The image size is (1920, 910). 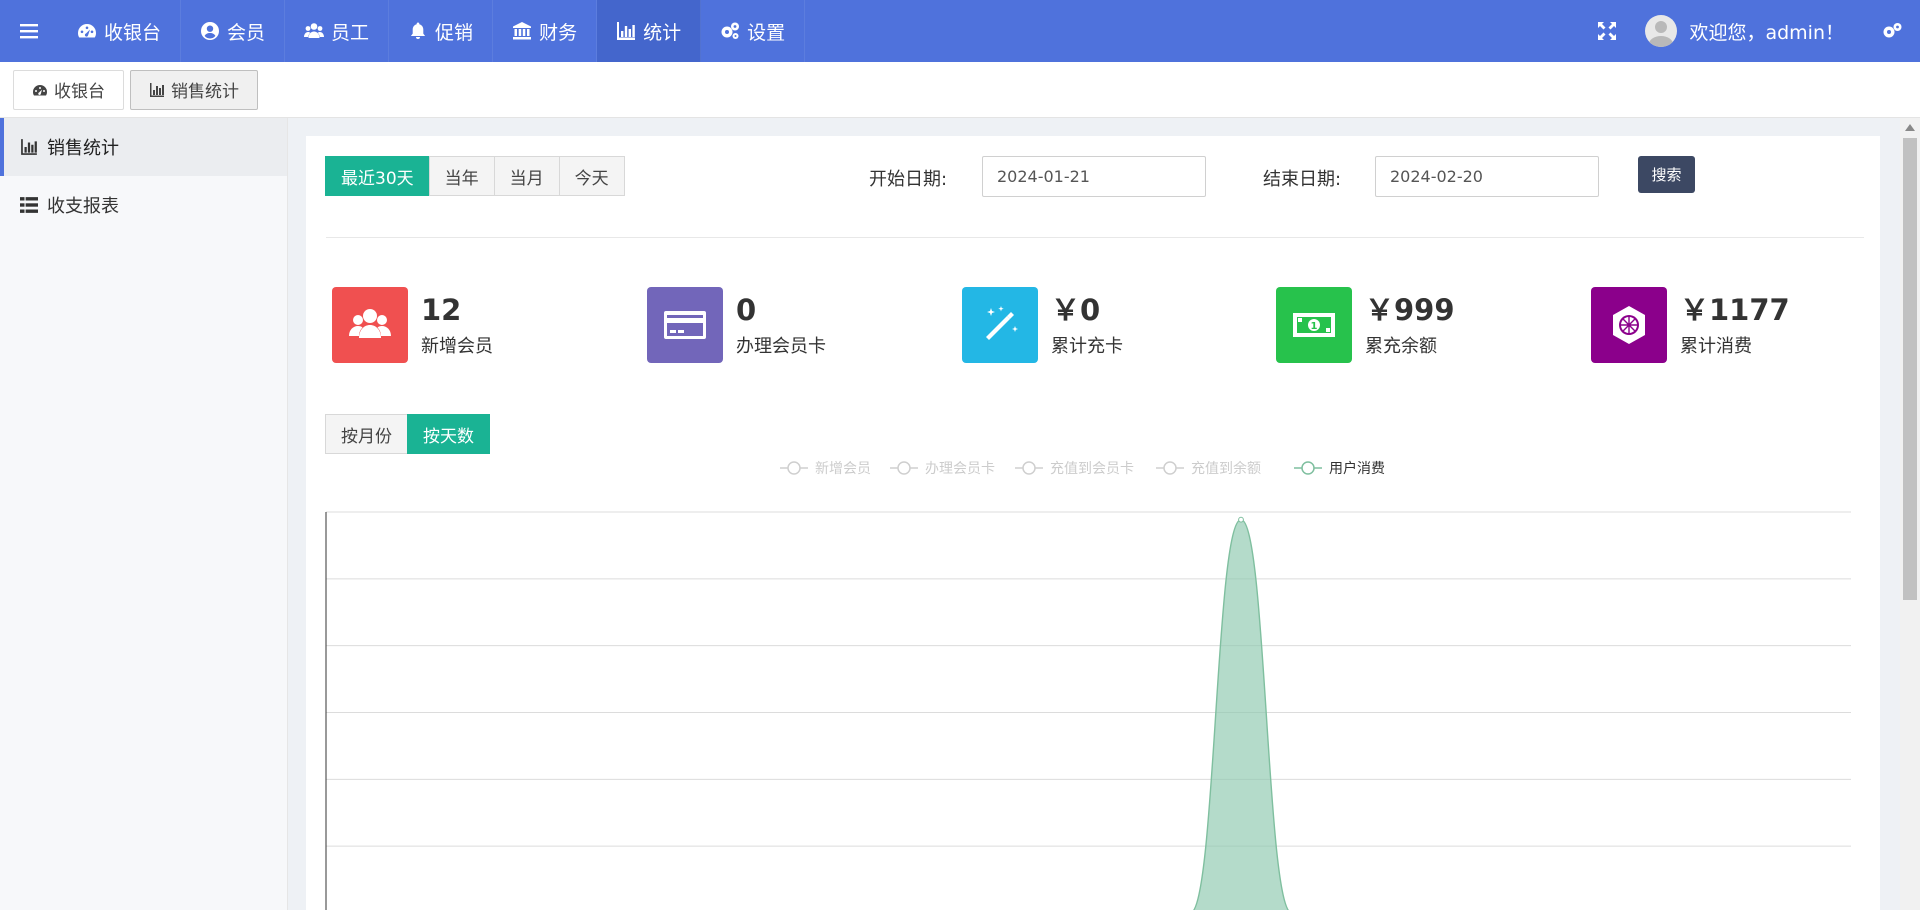 I want to click on menu-toggle-icon, so click(x=29, y=31).